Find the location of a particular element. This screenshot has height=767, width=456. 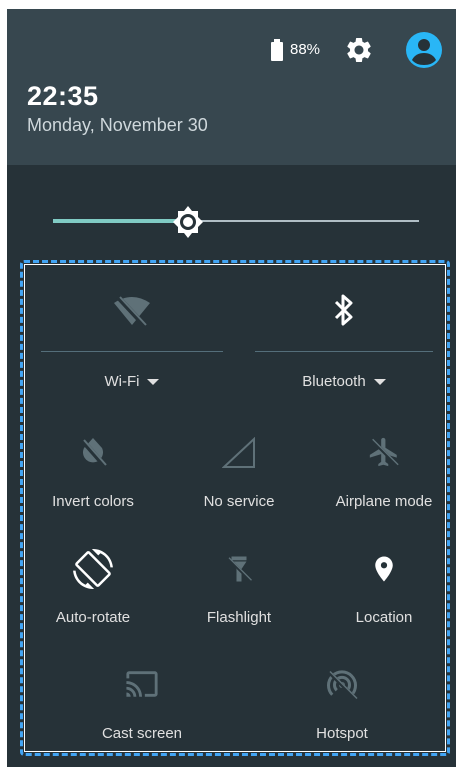

flashlight-icon is located at coordinates (239, 569).